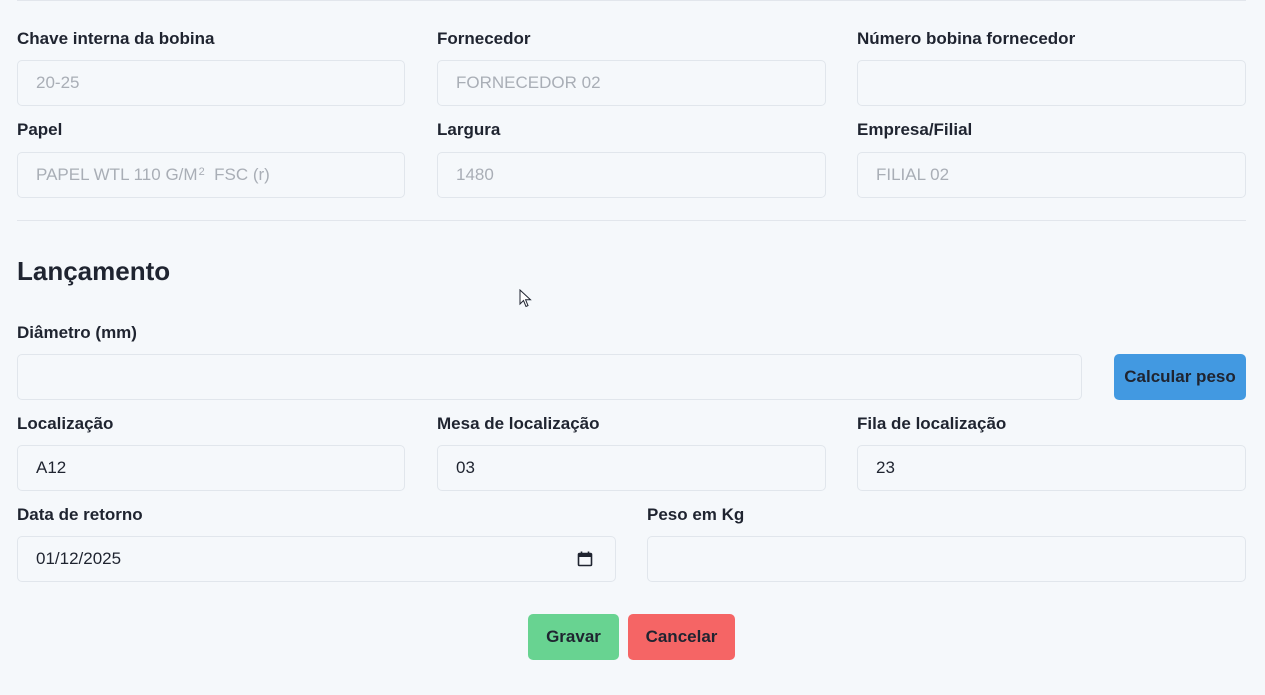 The width and height of the screenshot is (1265, 695). Describe the element at coordinates (465, 467) in the screenshot. I see `mesa-value: 03` at that location.